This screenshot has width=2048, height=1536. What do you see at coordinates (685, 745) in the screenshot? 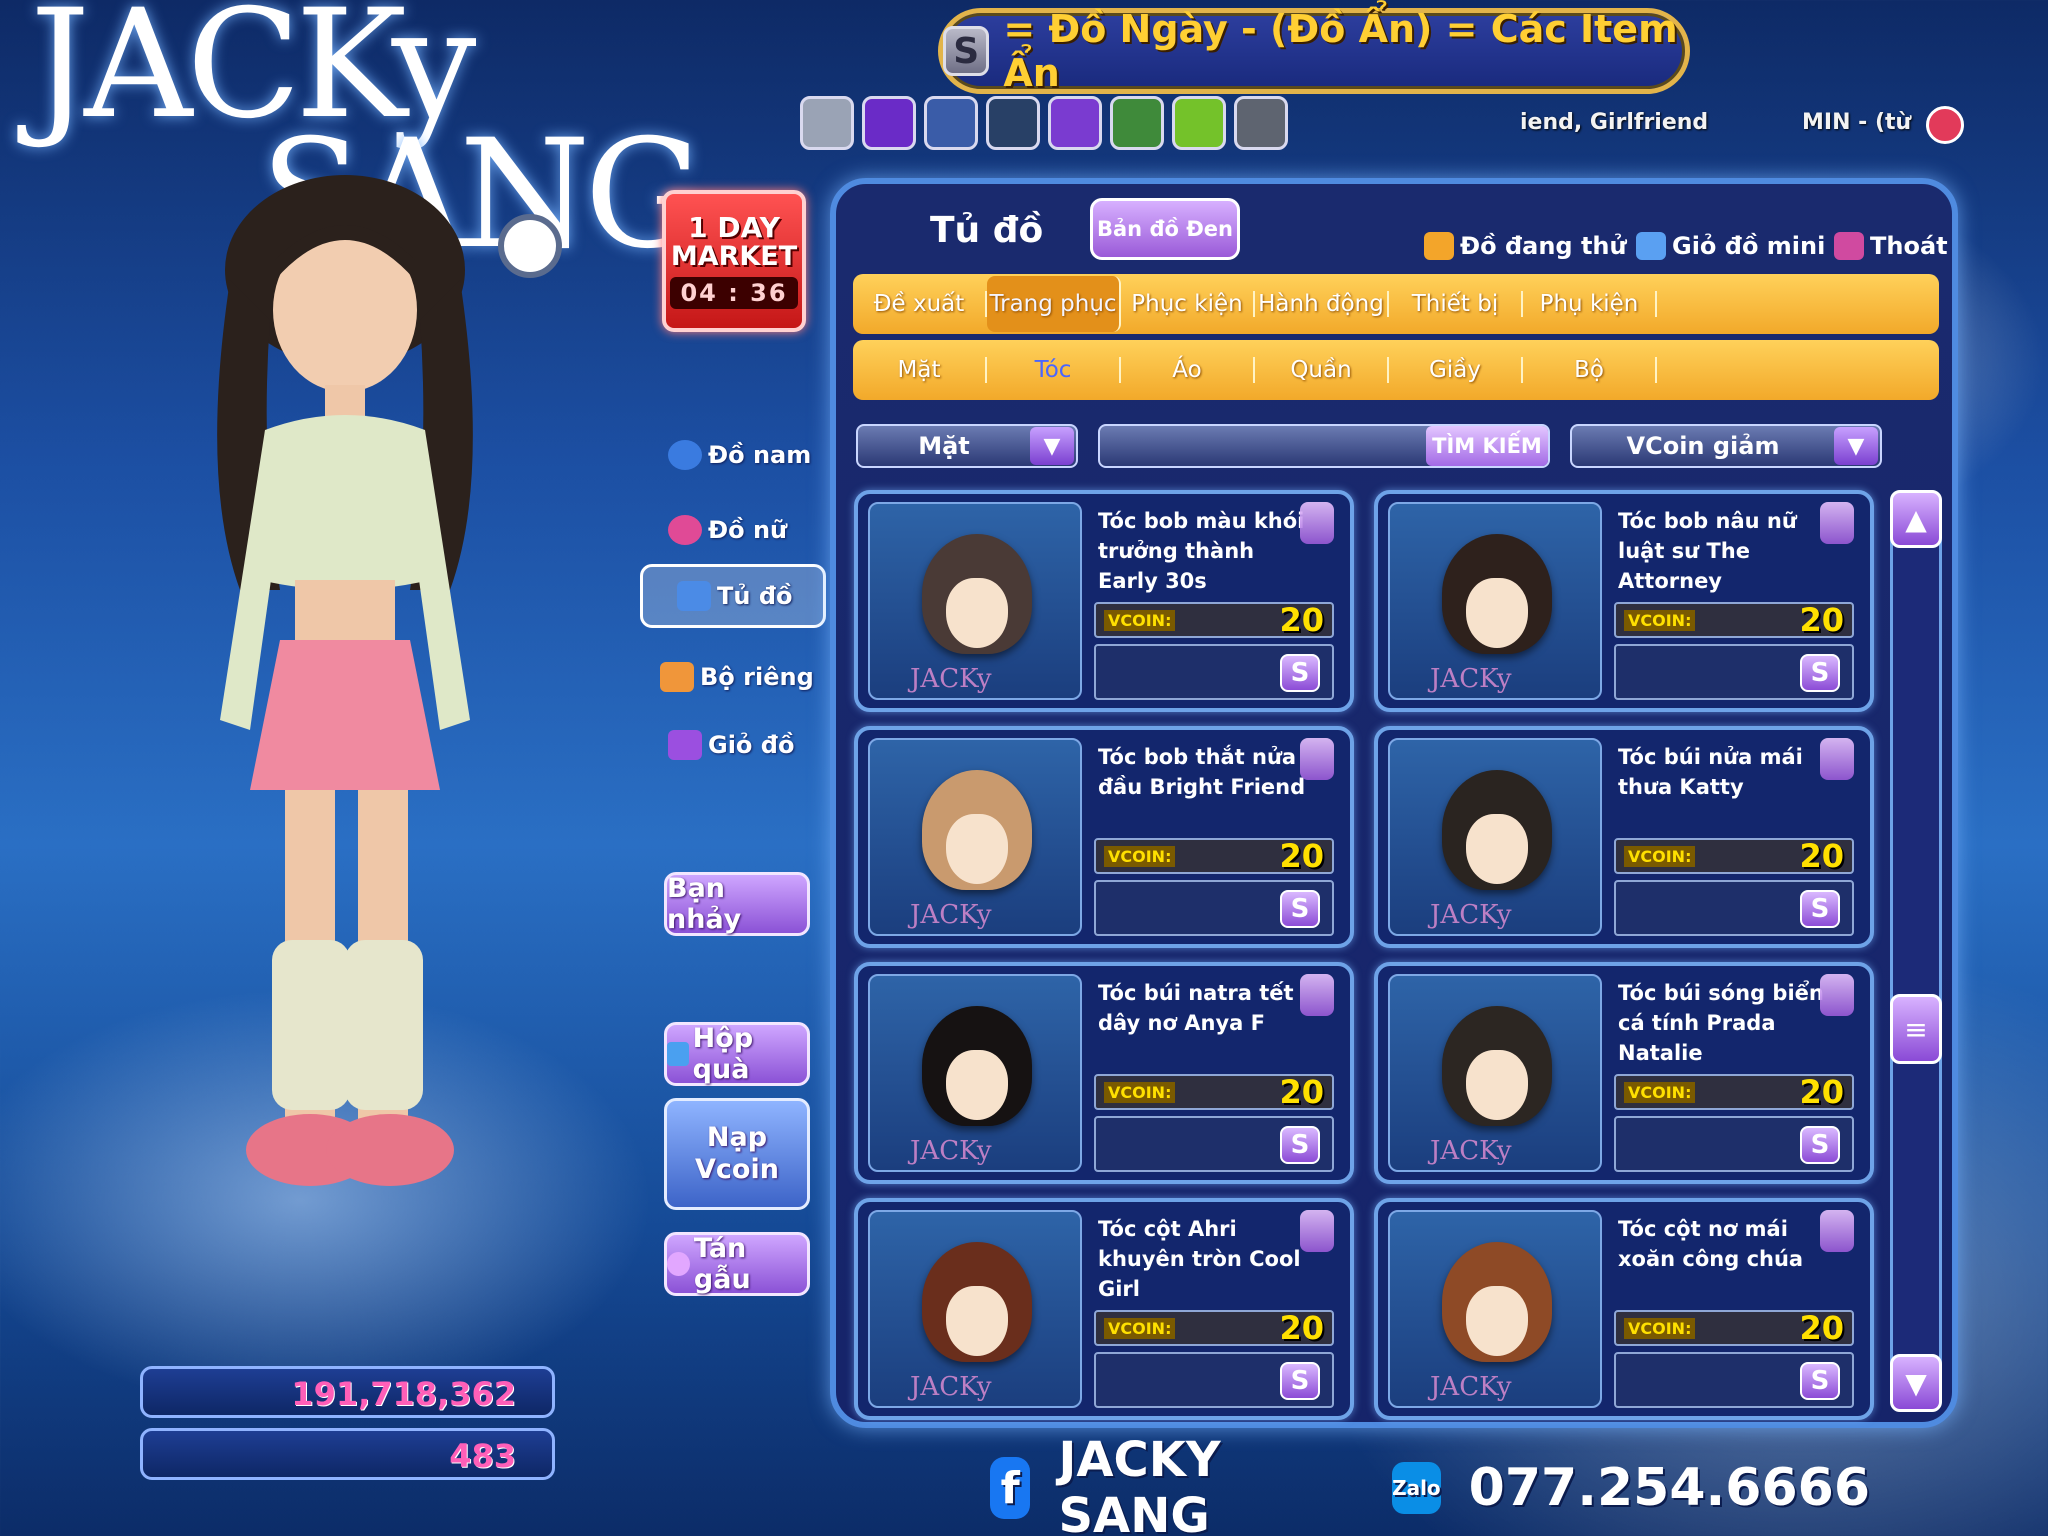
I see `cart-icon` at bounding box center [685, 745].